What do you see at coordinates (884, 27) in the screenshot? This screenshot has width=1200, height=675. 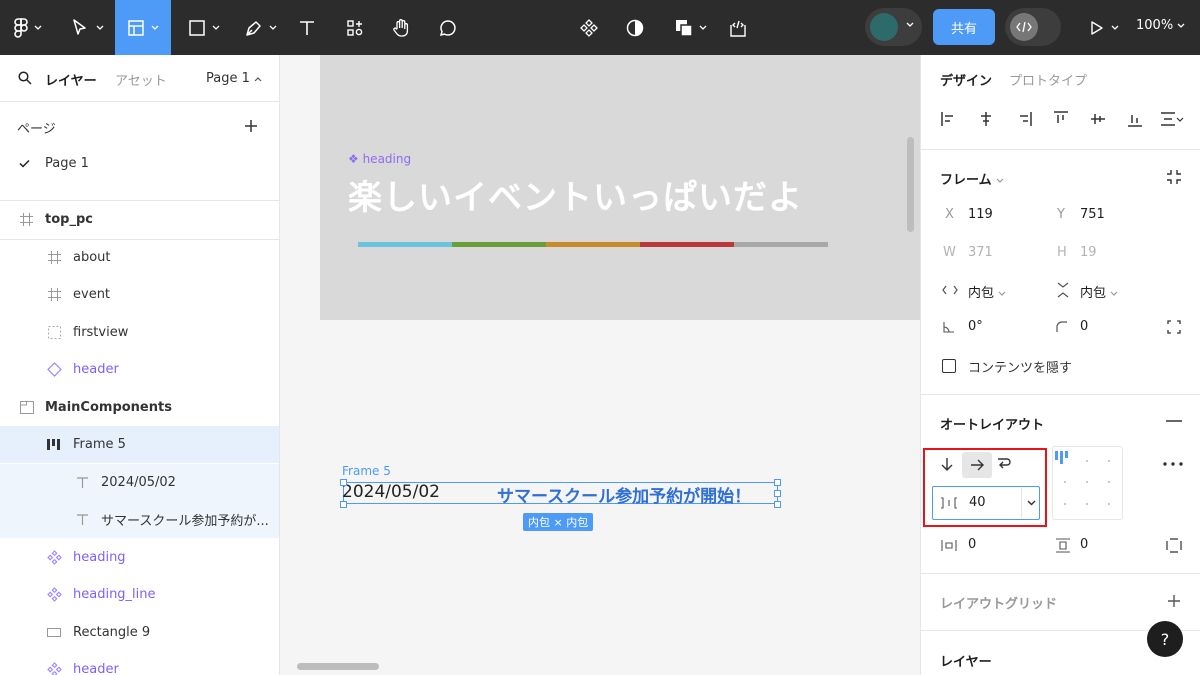 I see `avatar` at bounding box center [884, 27].